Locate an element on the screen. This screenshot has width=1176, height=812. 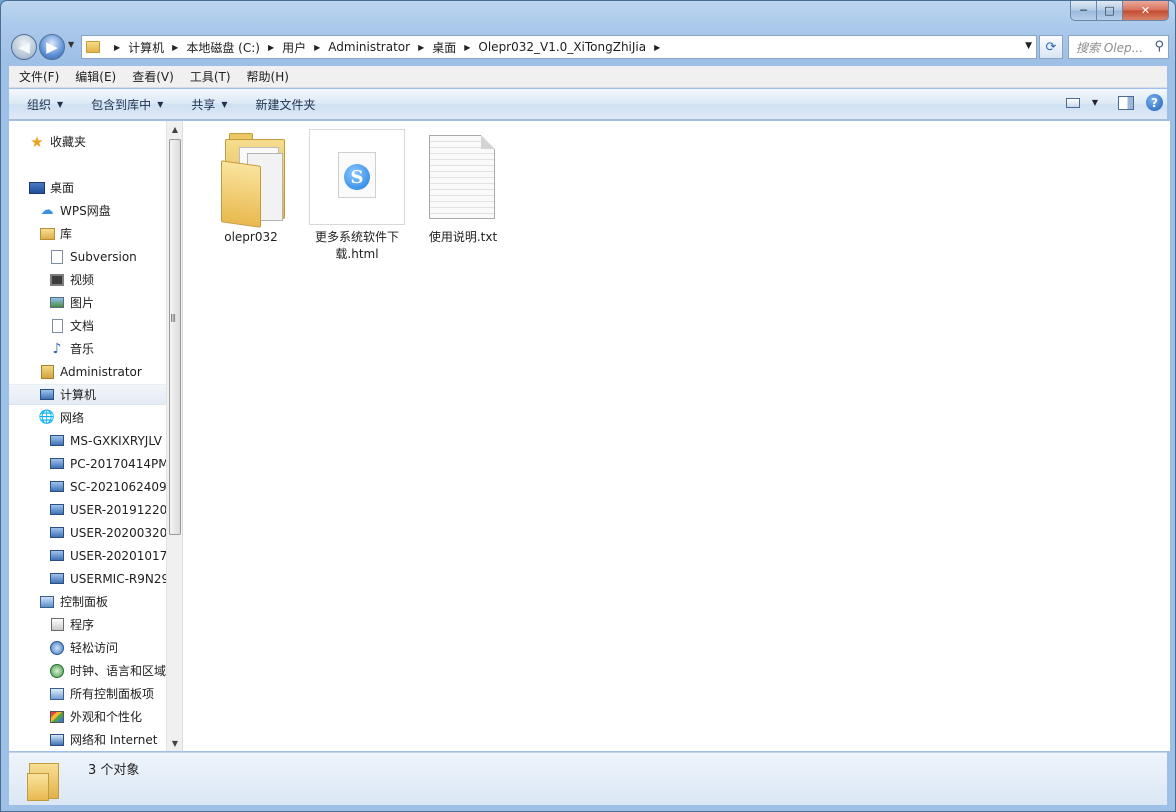
close-button: ✕ is located at coordinates (1146, 11).